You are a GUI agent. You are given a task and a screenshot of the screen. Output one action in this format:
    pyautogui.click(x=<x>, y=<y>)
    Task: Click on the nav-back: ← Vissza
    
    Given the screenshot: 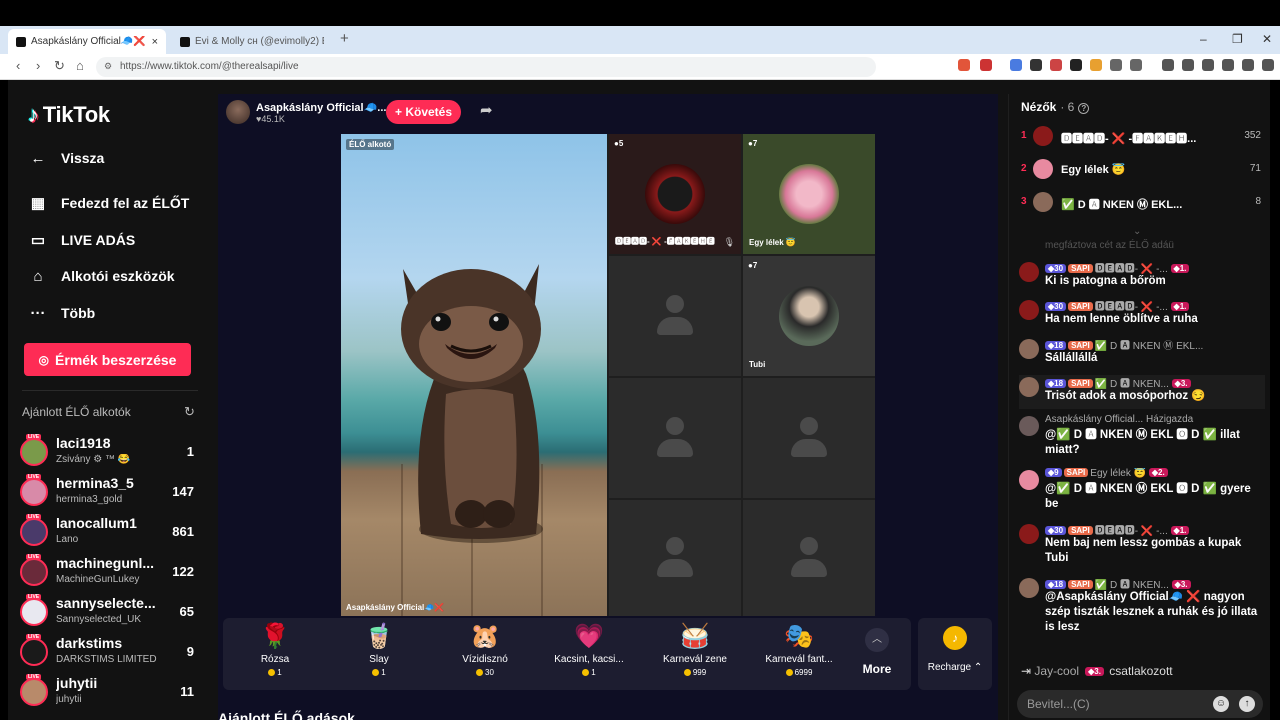 What is the action you would take?
    pyautogui.click(x=118, y=158)
    